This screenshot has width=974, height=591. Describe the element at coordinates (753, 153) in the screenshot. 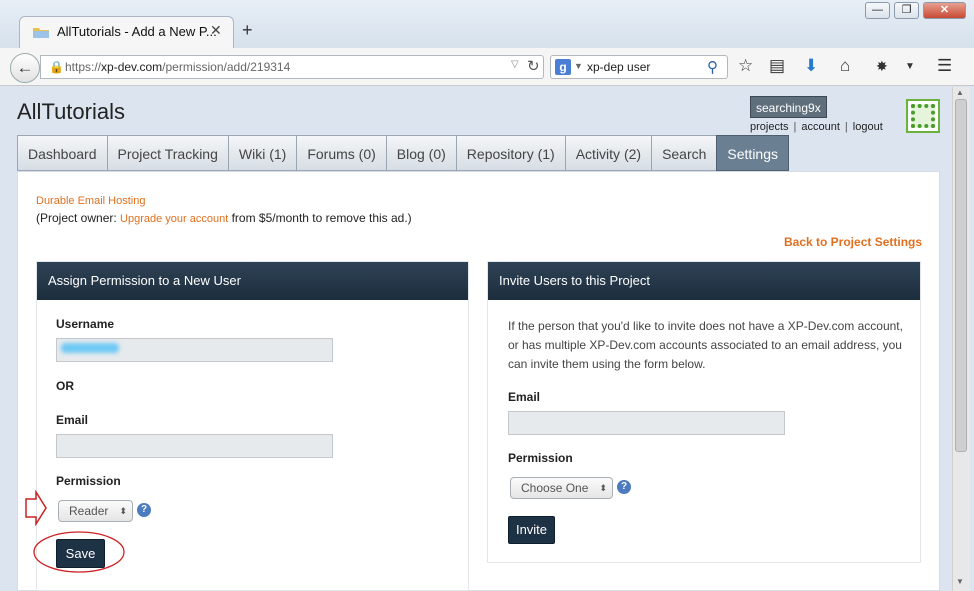

I see `nav-tab-settings: Settings` at that location.